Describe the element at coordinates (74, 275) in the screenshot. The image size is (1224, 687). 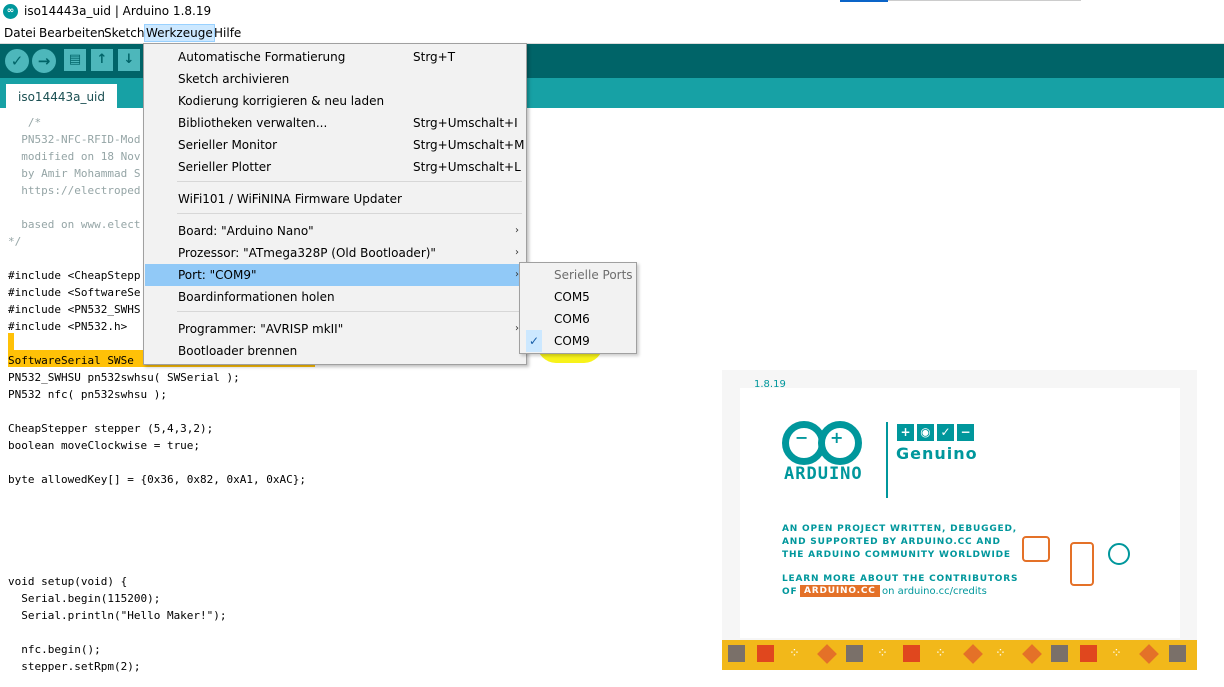
I see `code-line: #include <CheapStepp` at that location.